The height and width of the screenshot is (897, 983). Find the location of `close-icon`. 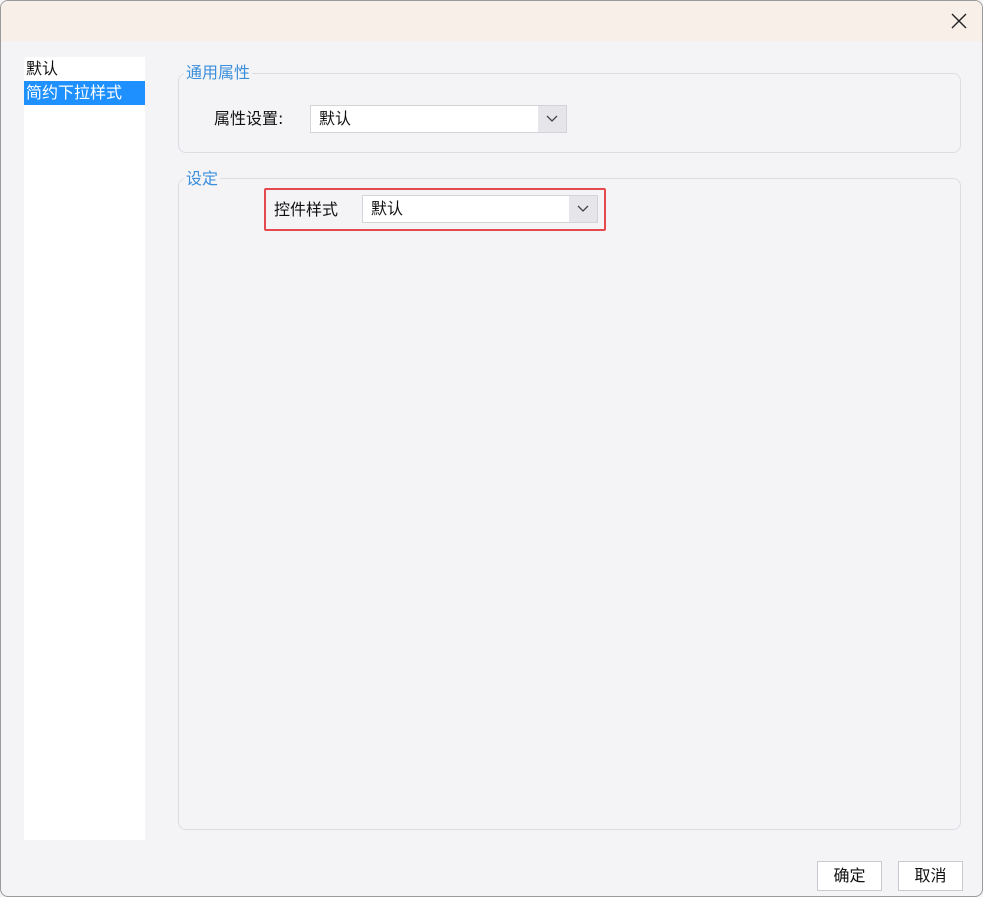

close-icon is located at coordinates (959, 21).